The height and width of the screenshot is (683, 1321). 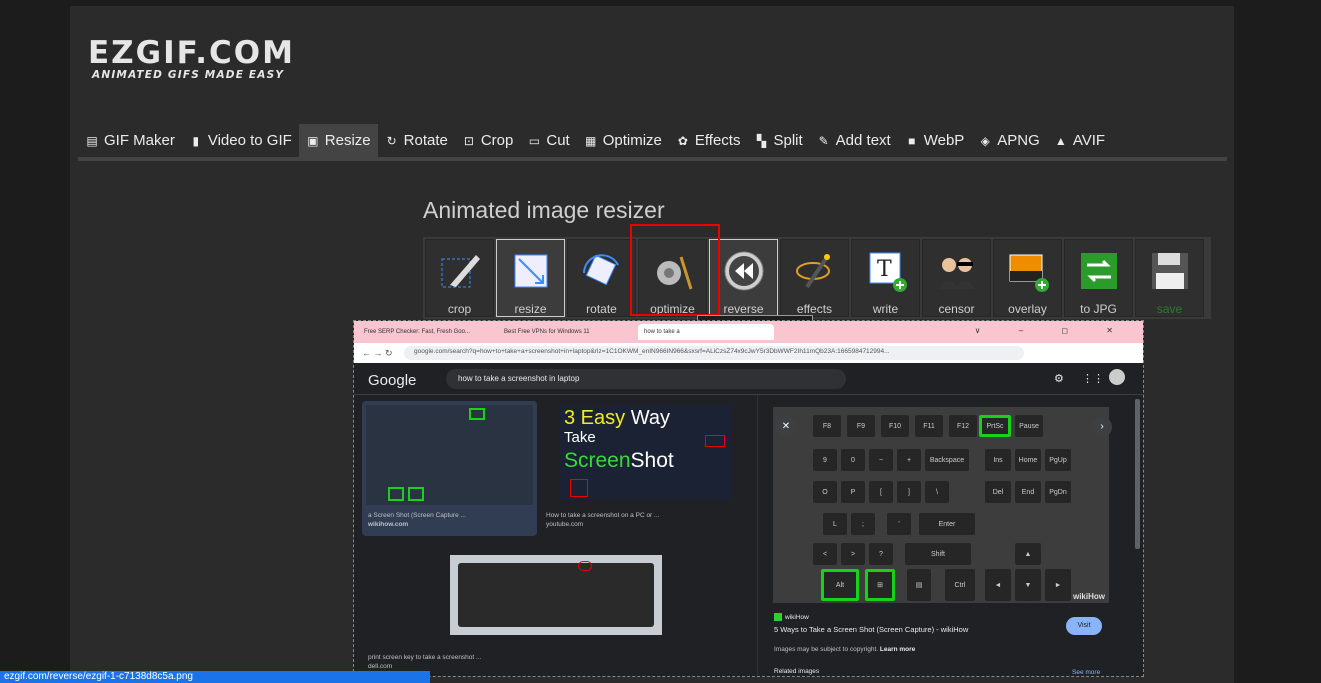 I want to click on google-search-input: how to take a screenshot in laptop, so click(x=646, y=379).